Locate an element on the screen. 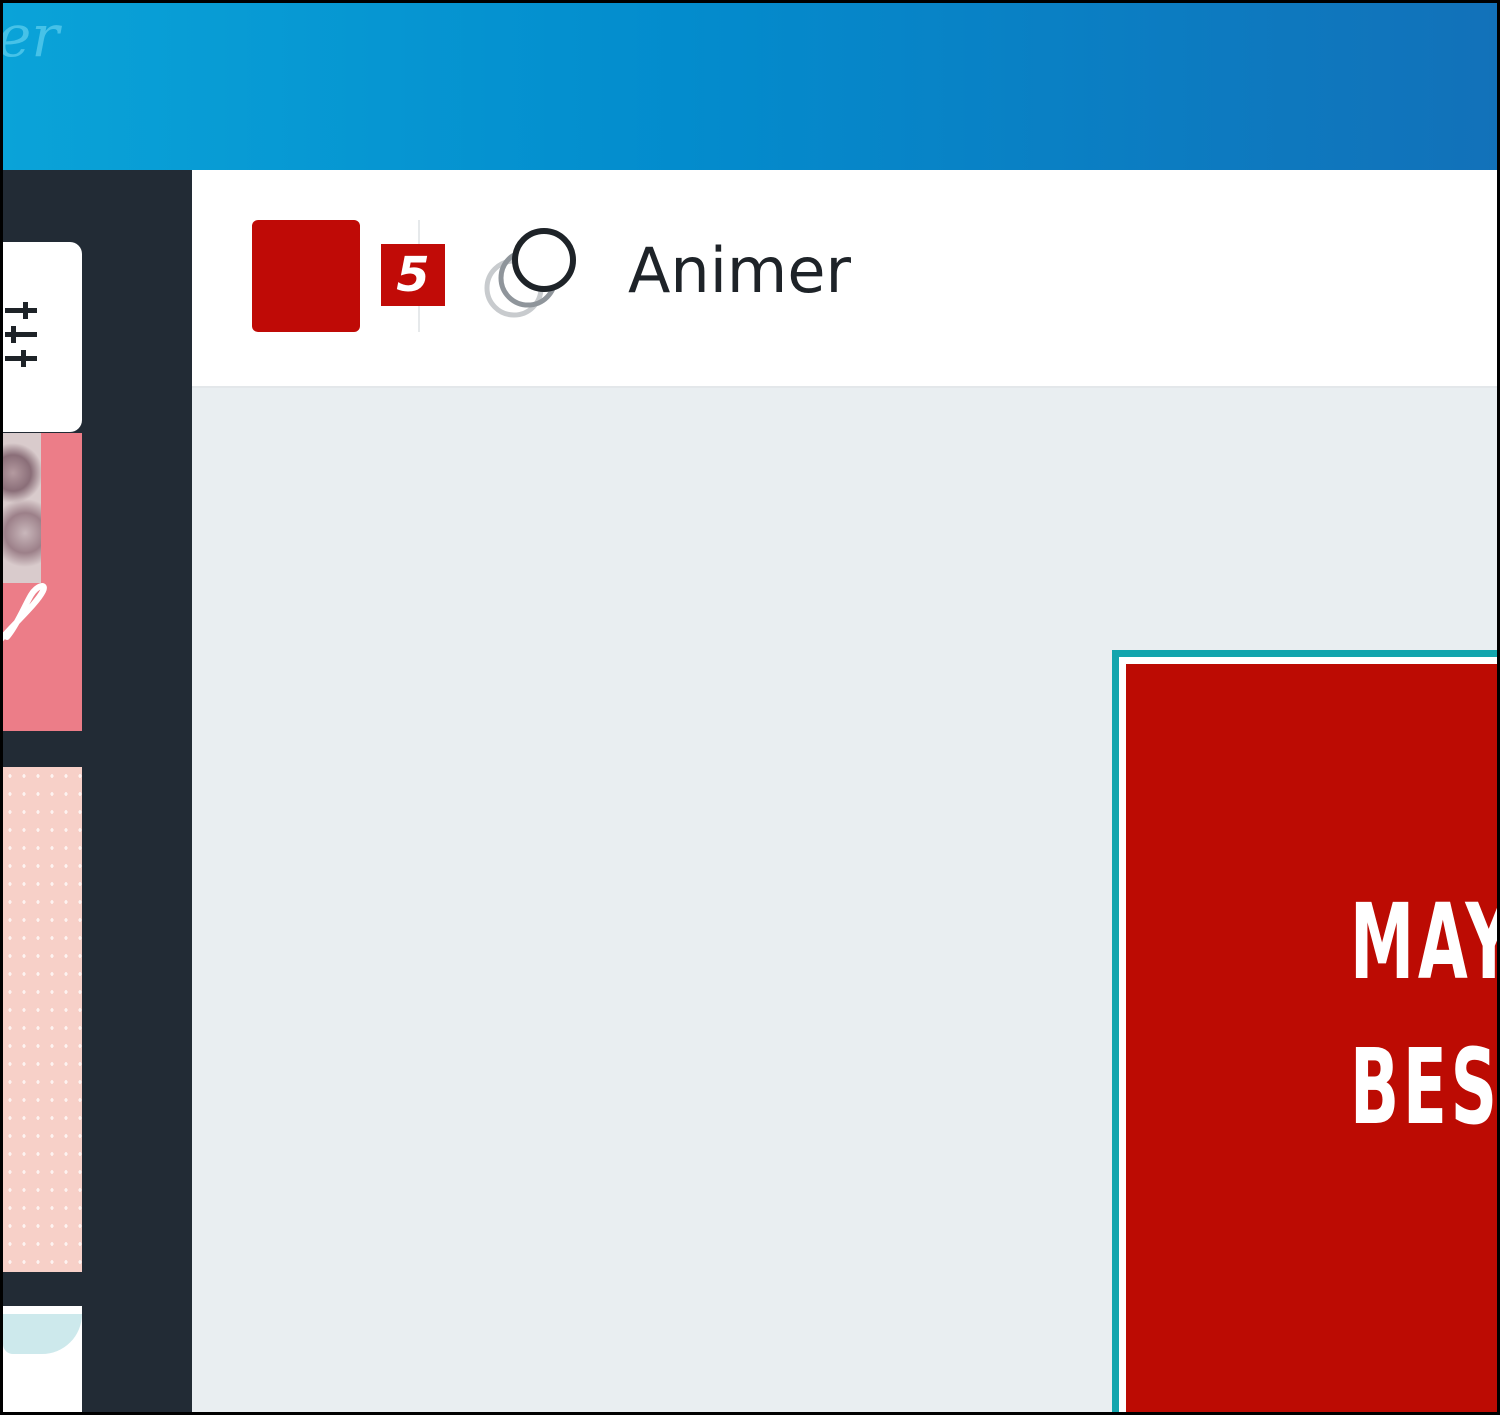  side-panel is located at coordinates (97, 791).